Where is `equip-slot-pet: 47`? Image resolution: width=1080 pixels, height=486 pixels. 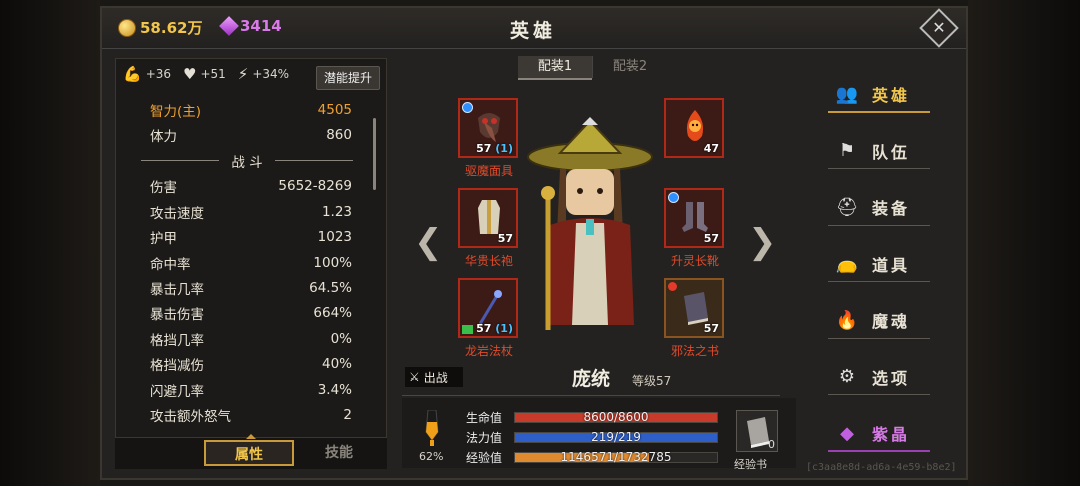
equip-slot-pet: 47 is located at coordinates (694, 128).